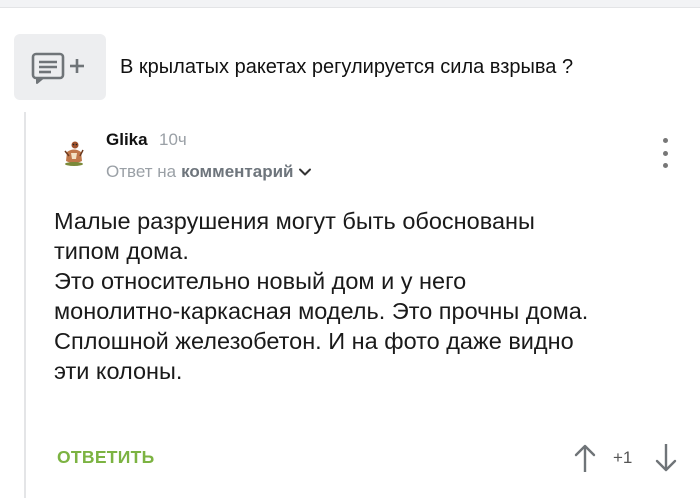  I want to click on reply-to-line: Ответ на комментарий, so click(209, 172).